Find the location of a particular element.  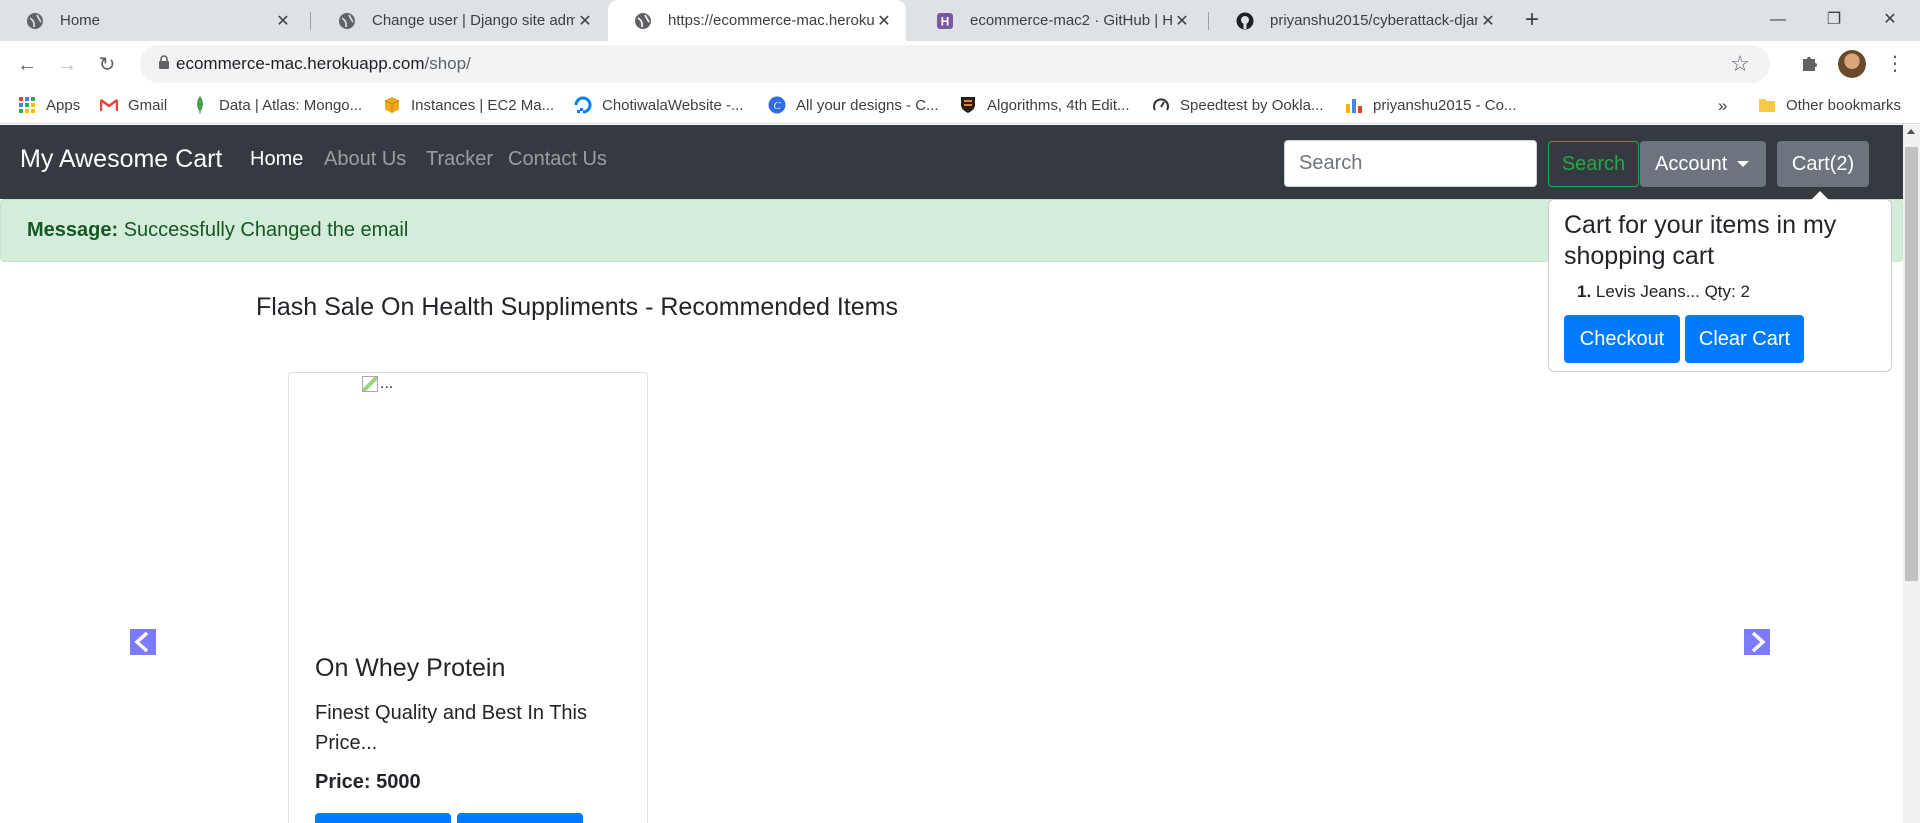

profile-avatar is located at coordinates (1852, 64).